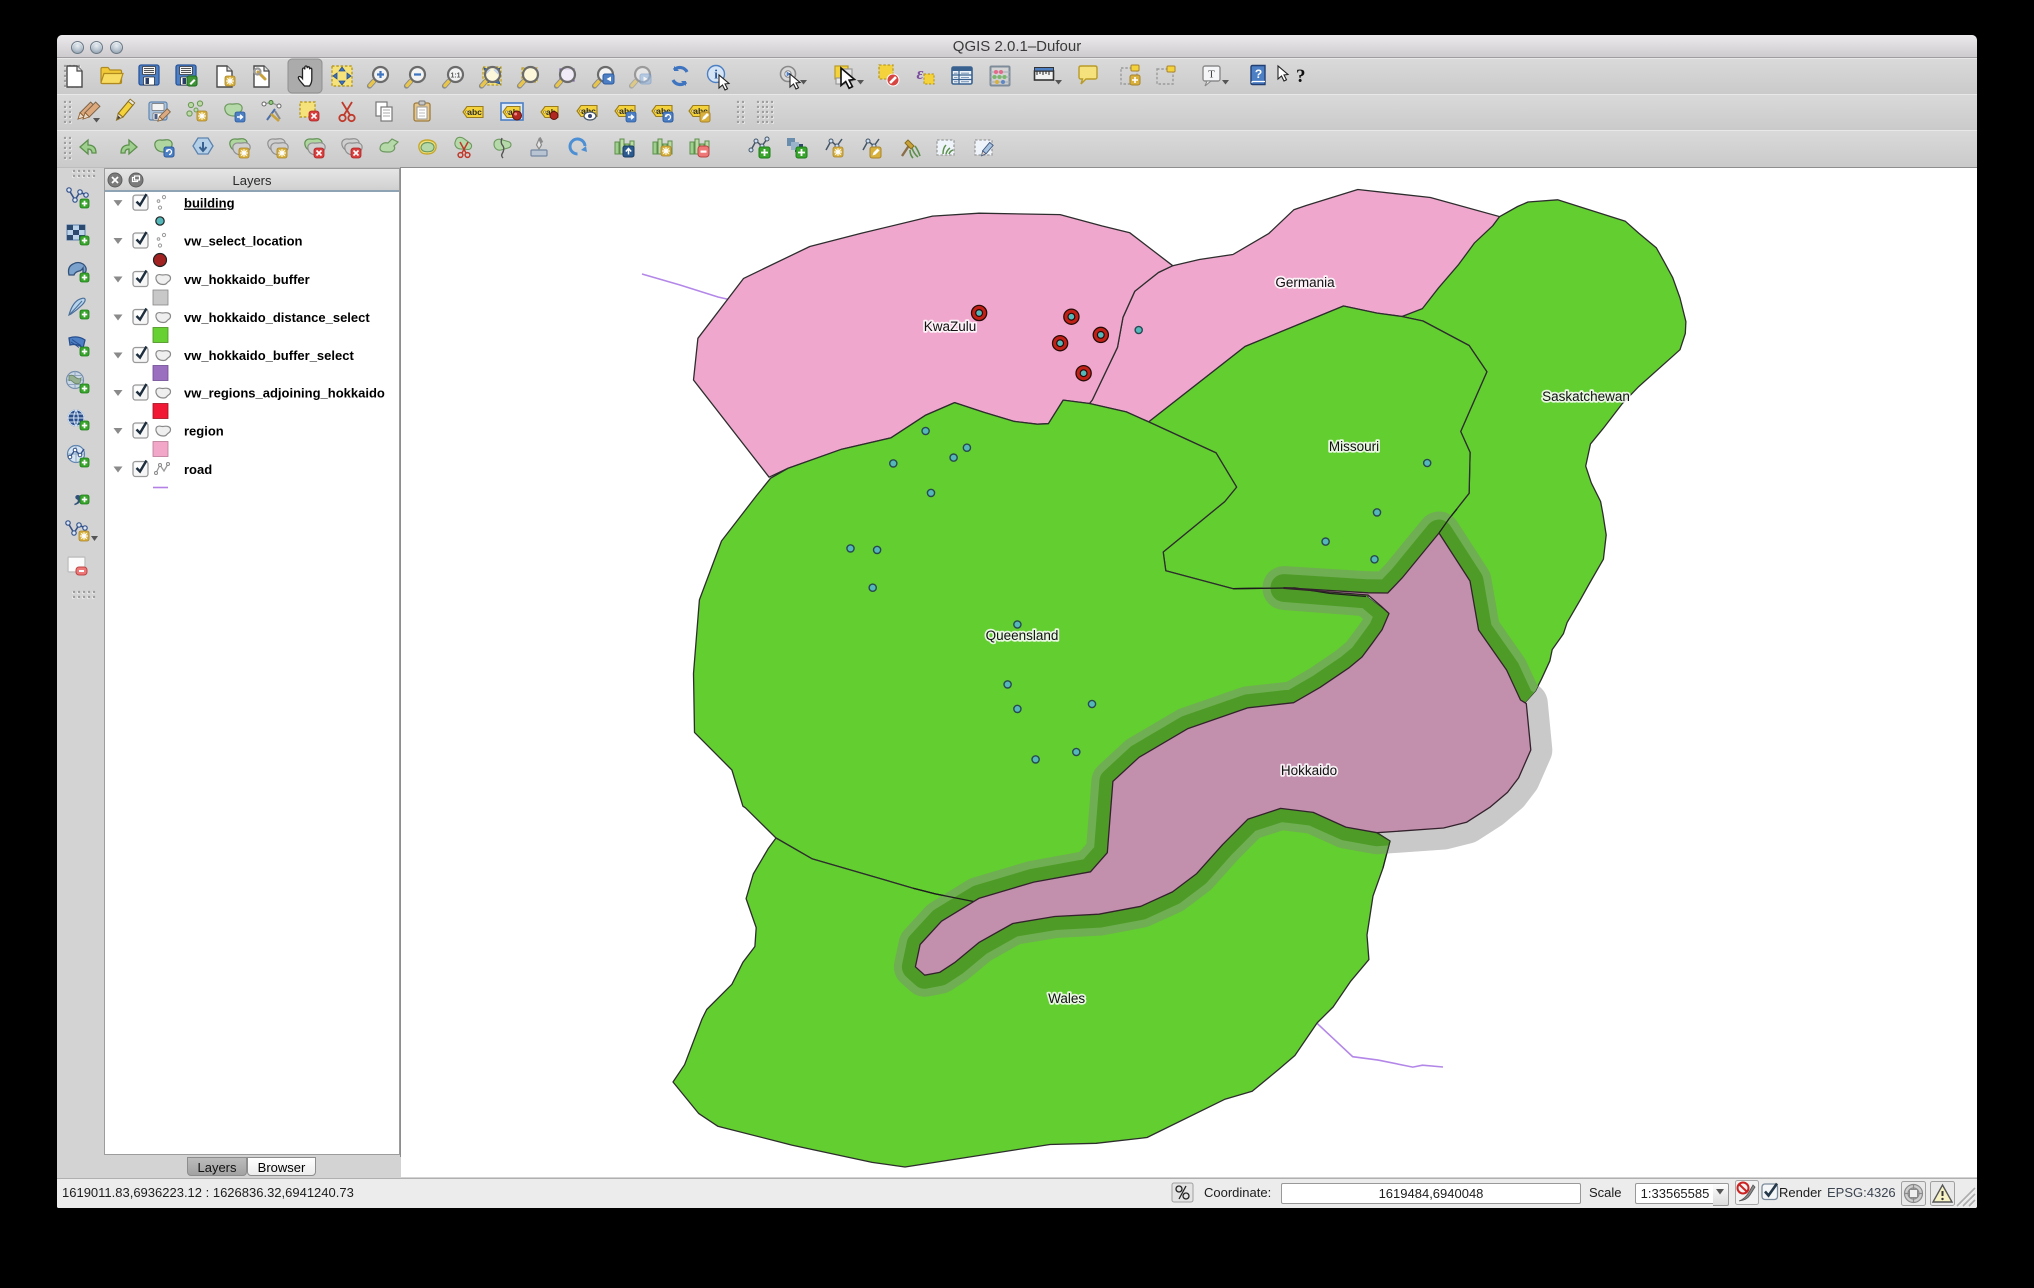 This screenshot has width=2034, height=1288. Describe the element at coordinates (1022, 635) in the screenshot. I see `svg-text: Queensland` at that location.